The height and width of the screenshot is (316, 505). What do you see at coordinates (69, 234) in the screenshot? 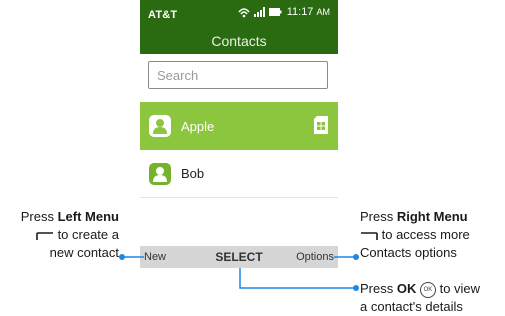
I see `callout-left-menu: Press Left Menu to create a new contact` at bounding box center [69, 234].